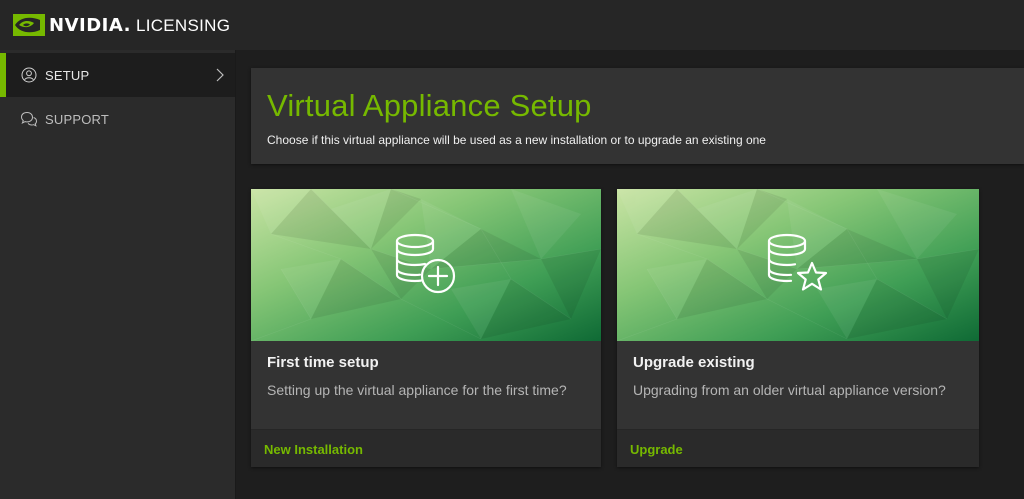  I want to click on card-title: First time setup, so click(323, 362).